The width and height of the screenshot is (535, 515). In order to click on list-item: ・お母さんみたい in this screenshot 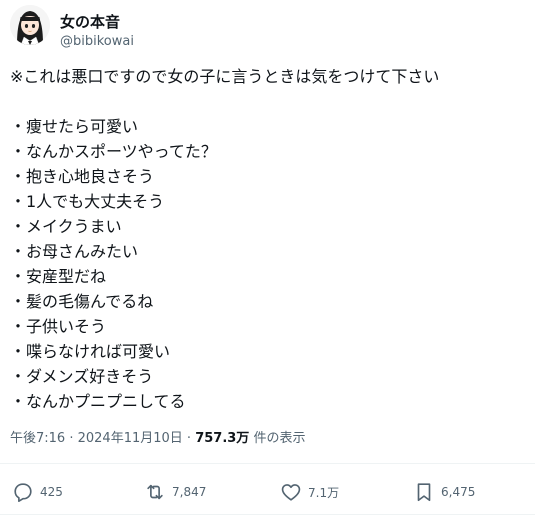, I will do `click(74, 251)`.